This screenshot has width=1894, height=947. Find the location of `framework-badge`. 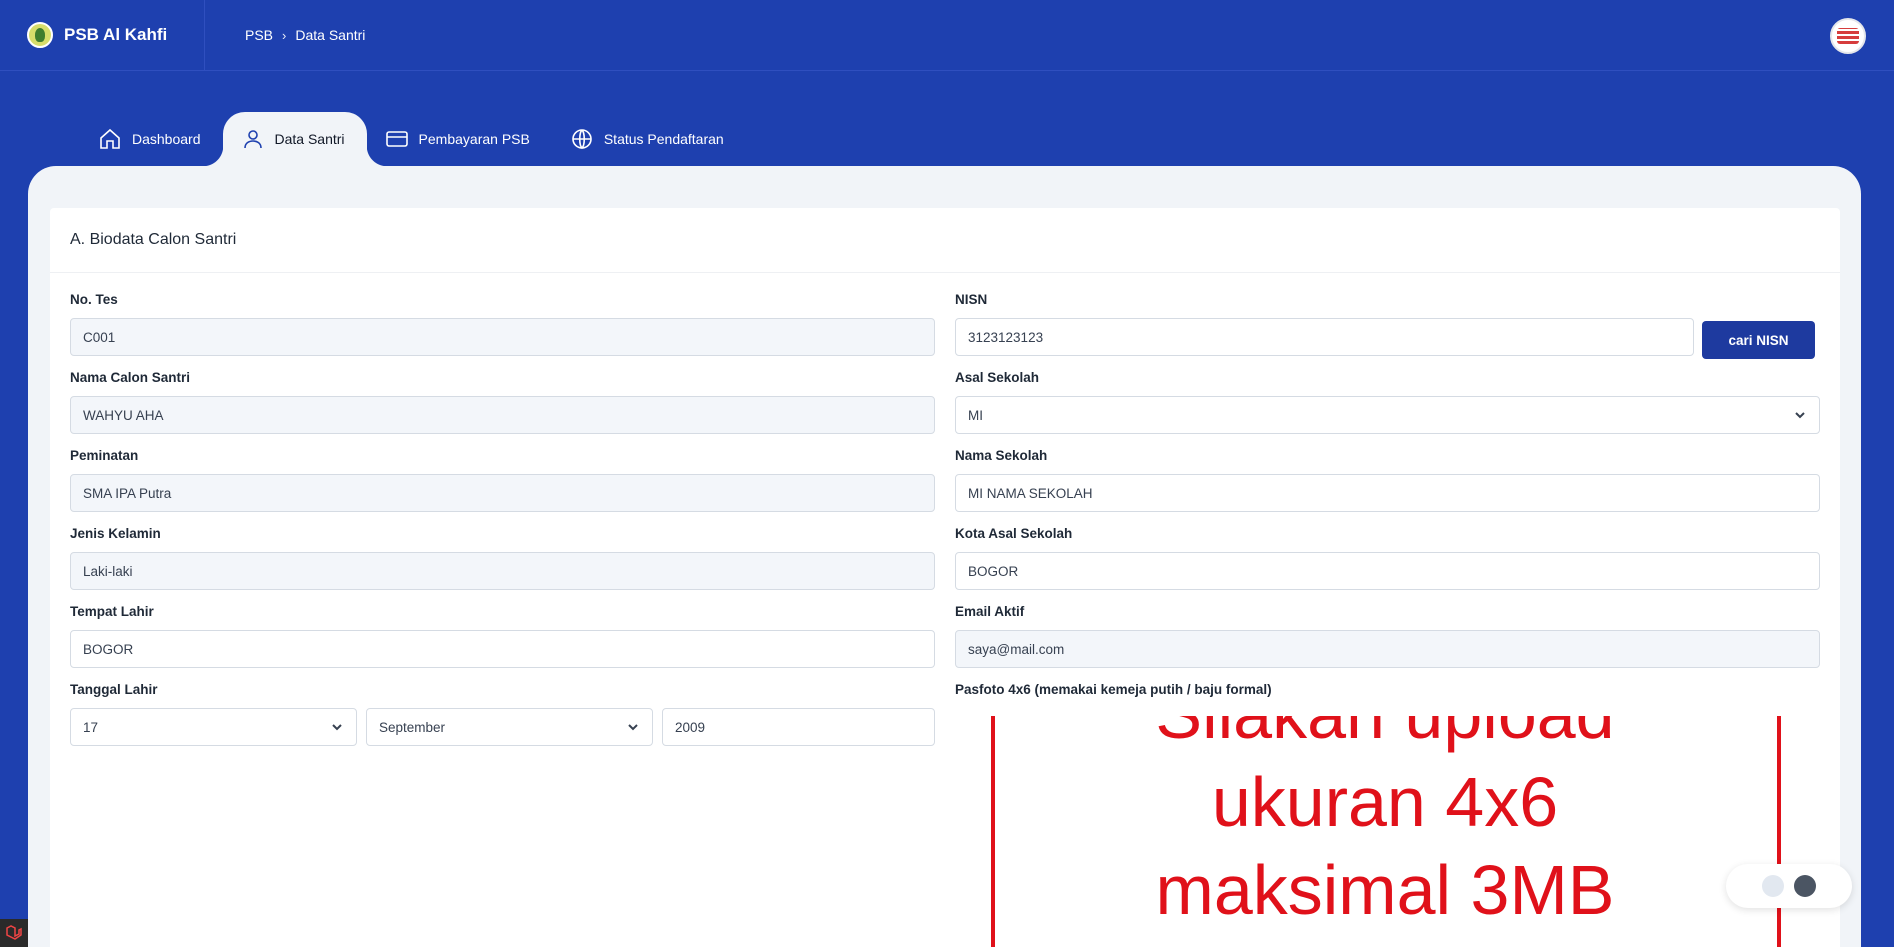

framework-badge is located at coordinates (14, 933).